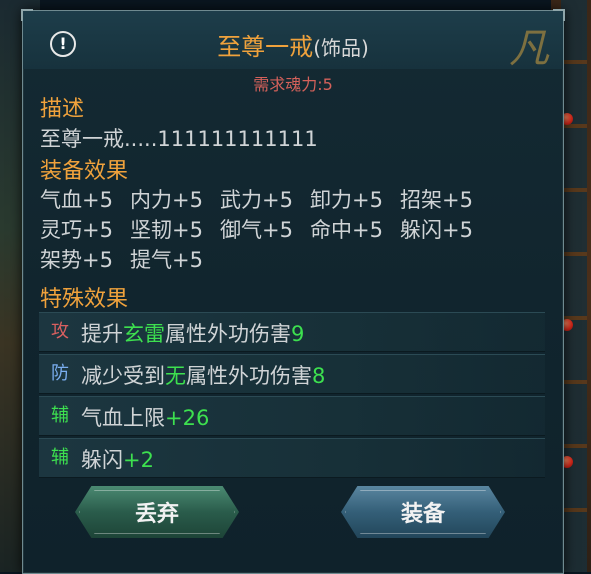  I want to click on effect-text: 提升玄雷属性外功伤害9, so click(193, 334).